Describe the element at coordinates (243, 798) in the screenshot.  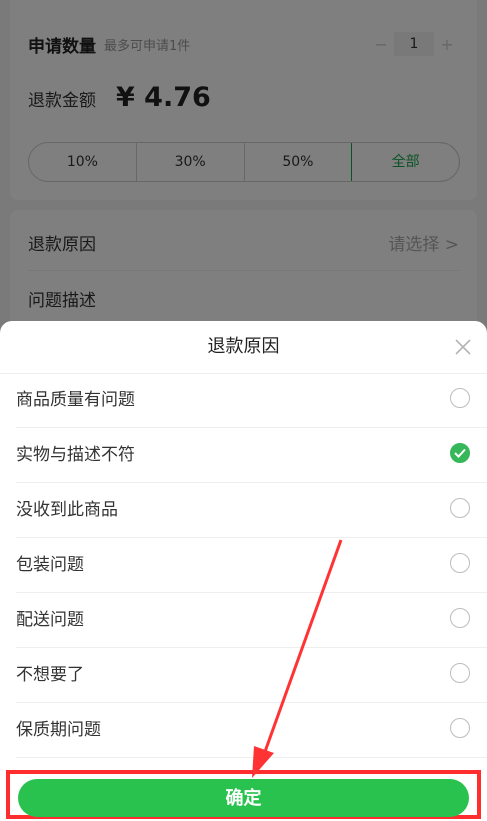
I see `confirm-button: 确定` at that location.